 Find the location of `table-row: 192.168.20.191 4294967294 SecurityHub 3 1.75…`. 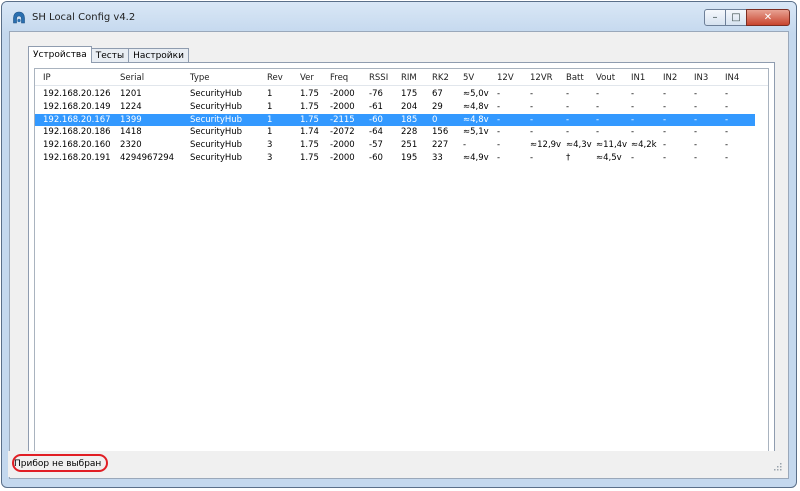

table-row: 192.168.20.191 4294967294 SecurityHub 3 1.75… is located at coordinates (395, 158).